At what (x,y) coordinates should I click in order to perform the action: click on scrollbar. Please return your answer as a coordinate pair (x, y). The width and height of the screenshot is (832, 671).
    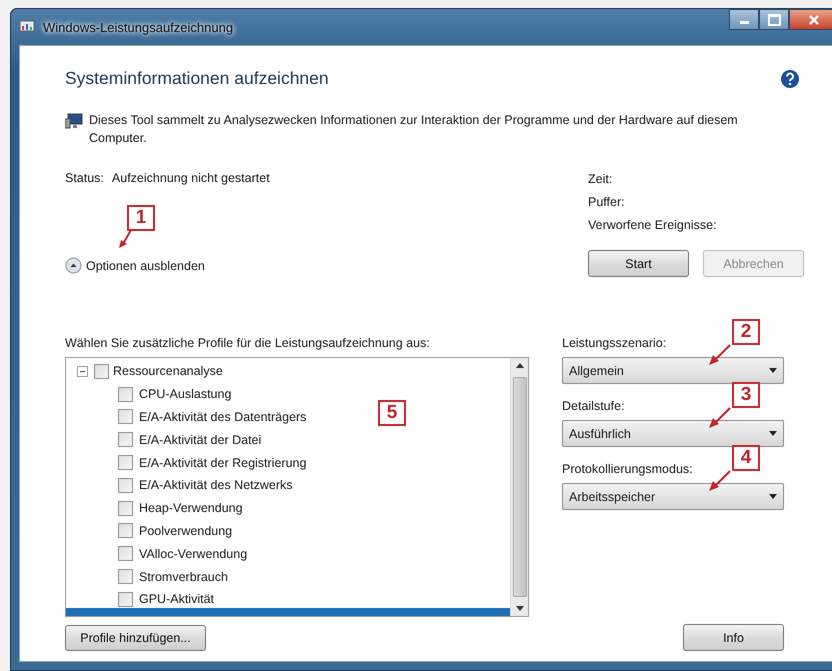
    Looking at the image, I should click on (519, 487).